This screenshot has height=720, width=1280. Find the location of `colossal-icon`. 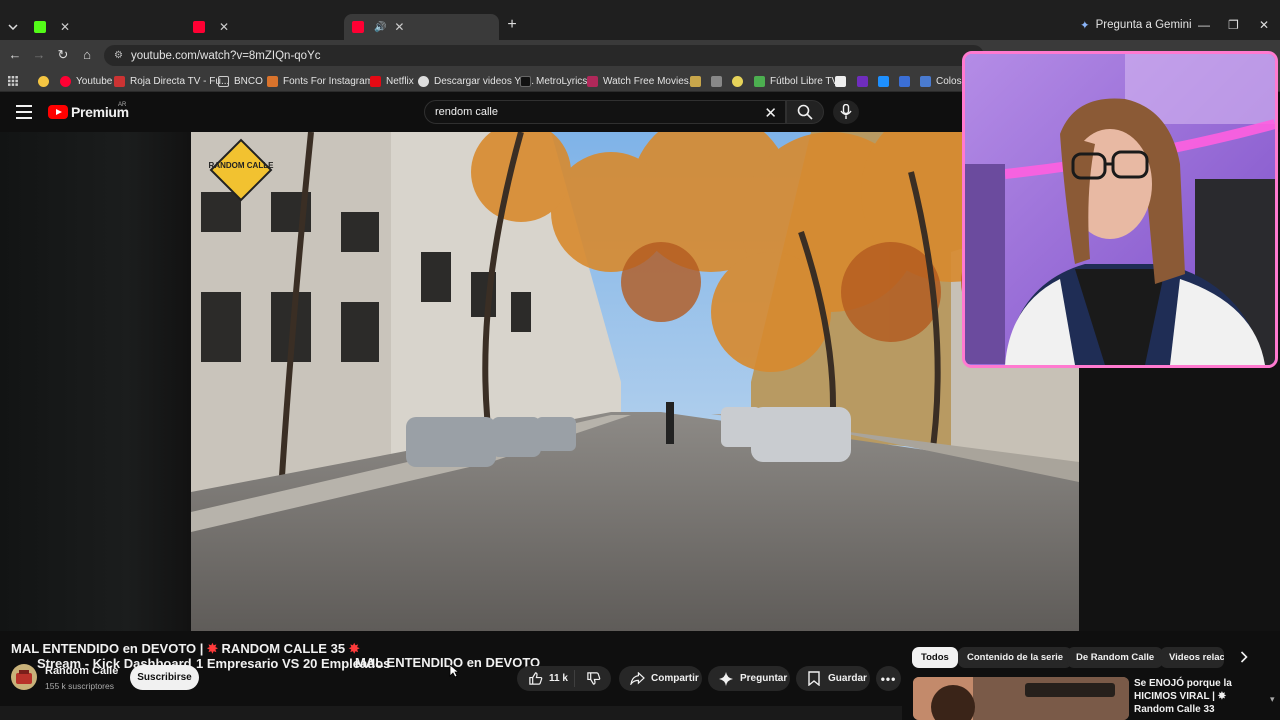

colossal-icon is located at coordinates (925, 81).